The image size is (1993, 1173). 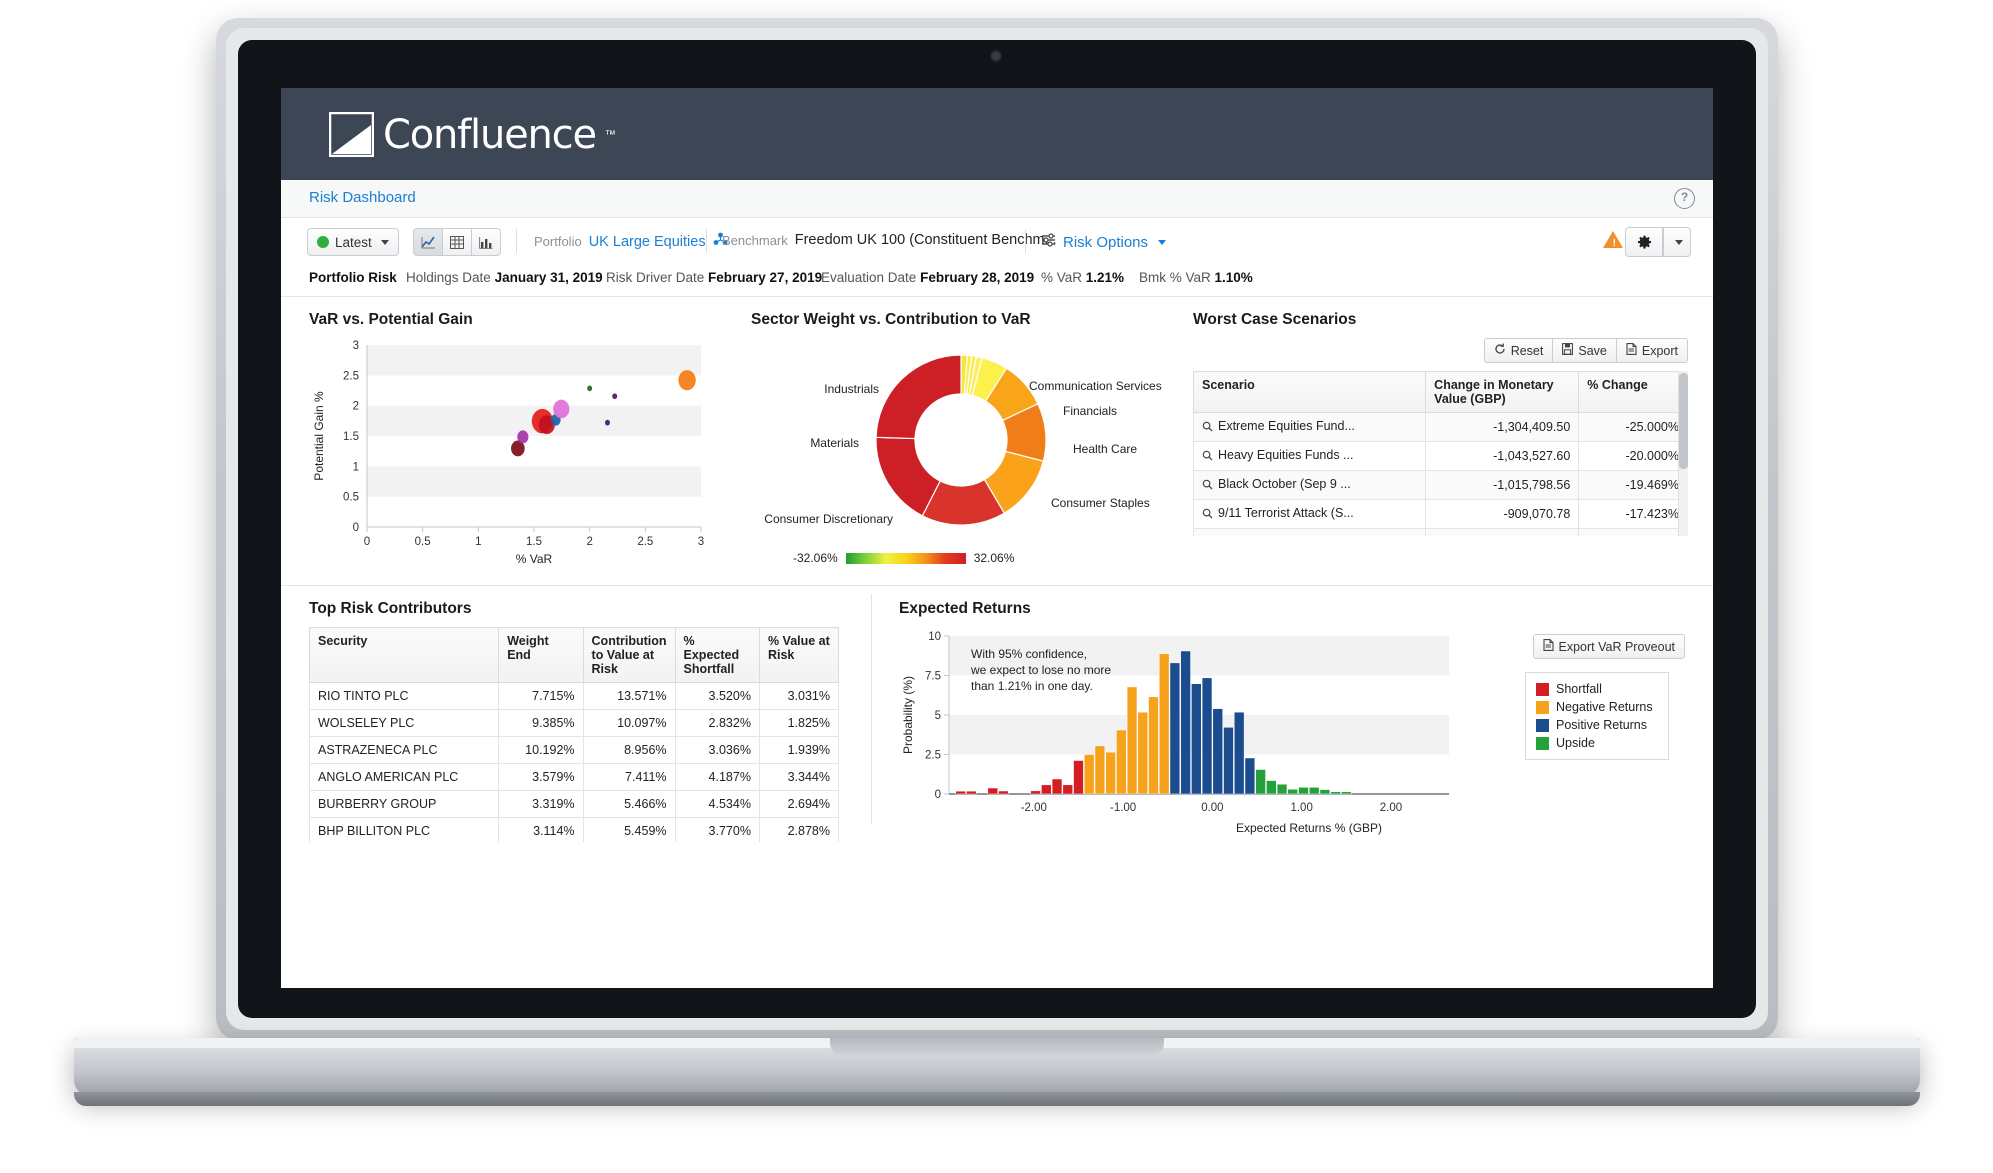 I want to click on col-expected-shortfall: % Expected Shortfall, so click(x=717, y=655).